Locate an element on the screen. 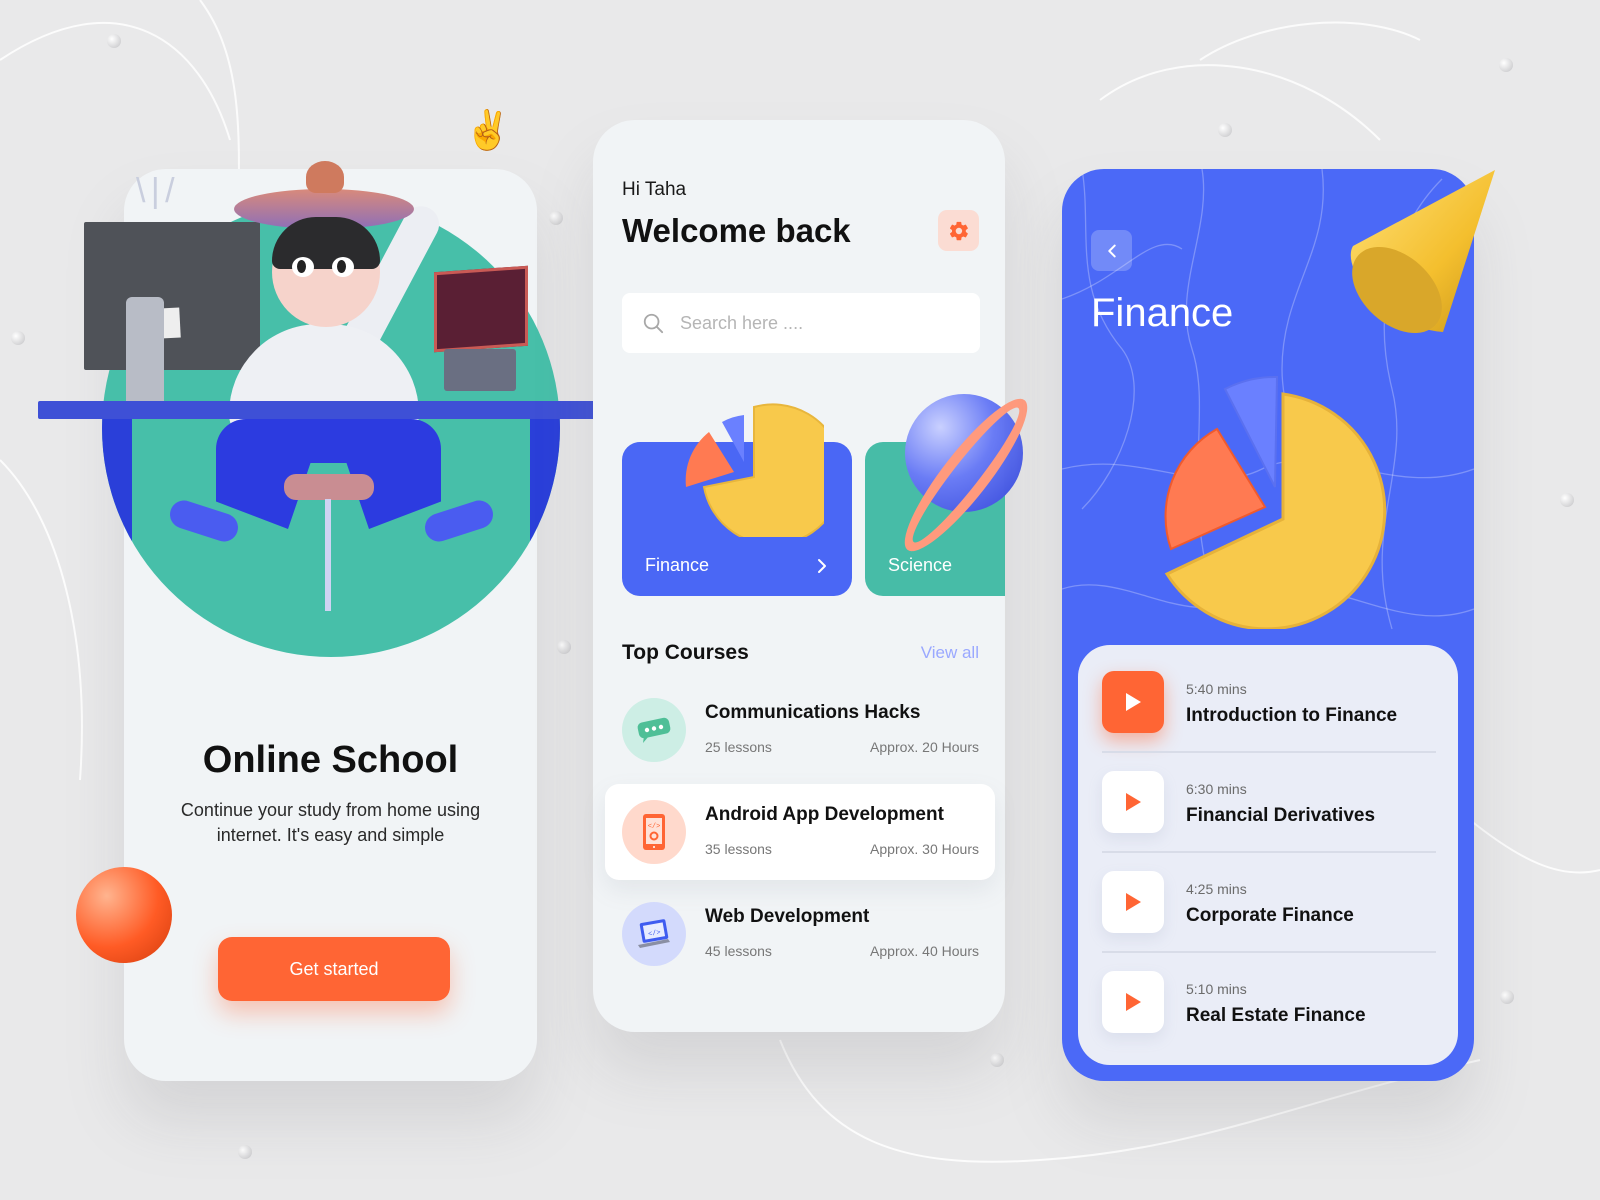  course-title: Android App Development is located at coordinates (824, 814).